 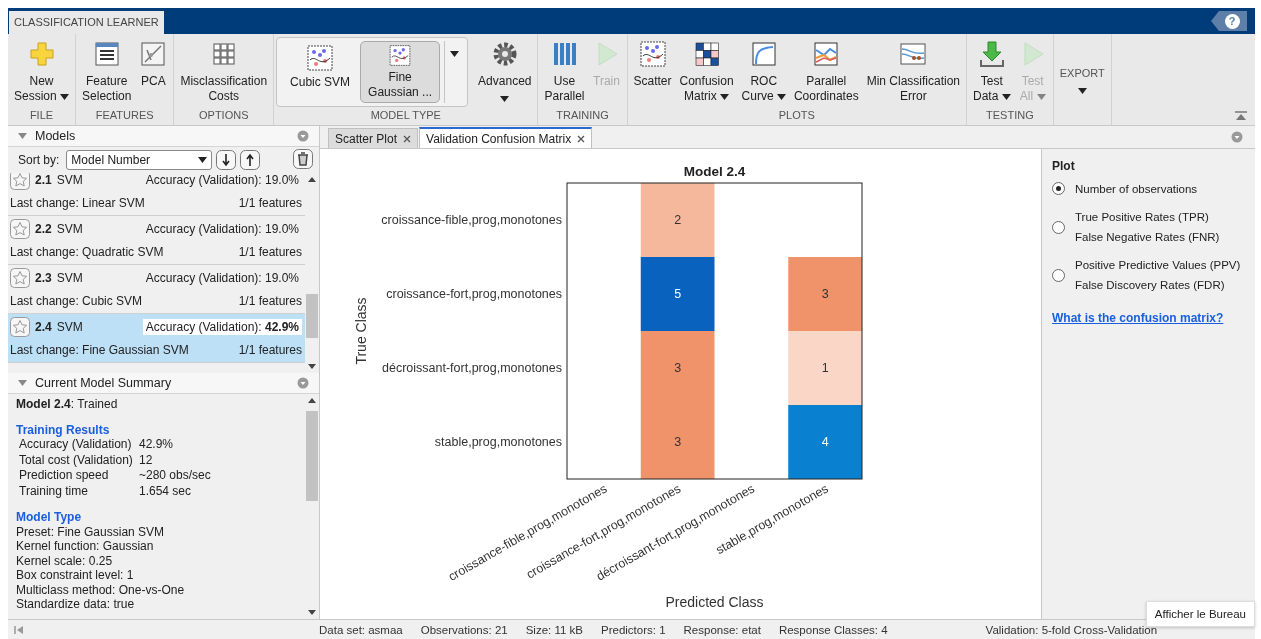 I want to click on help-link: What is the confusion matrix?, so click(x=1138, y=318).